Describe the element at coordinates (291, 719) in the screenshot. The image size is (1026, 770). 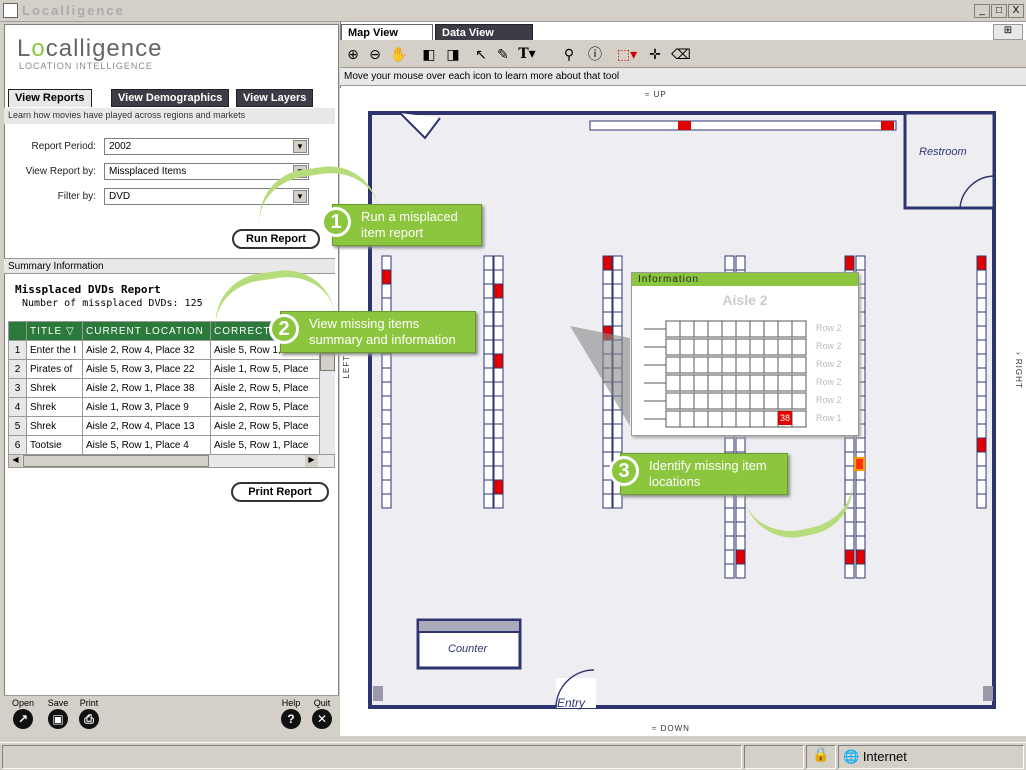
I see `help-icon: ?` at that location.